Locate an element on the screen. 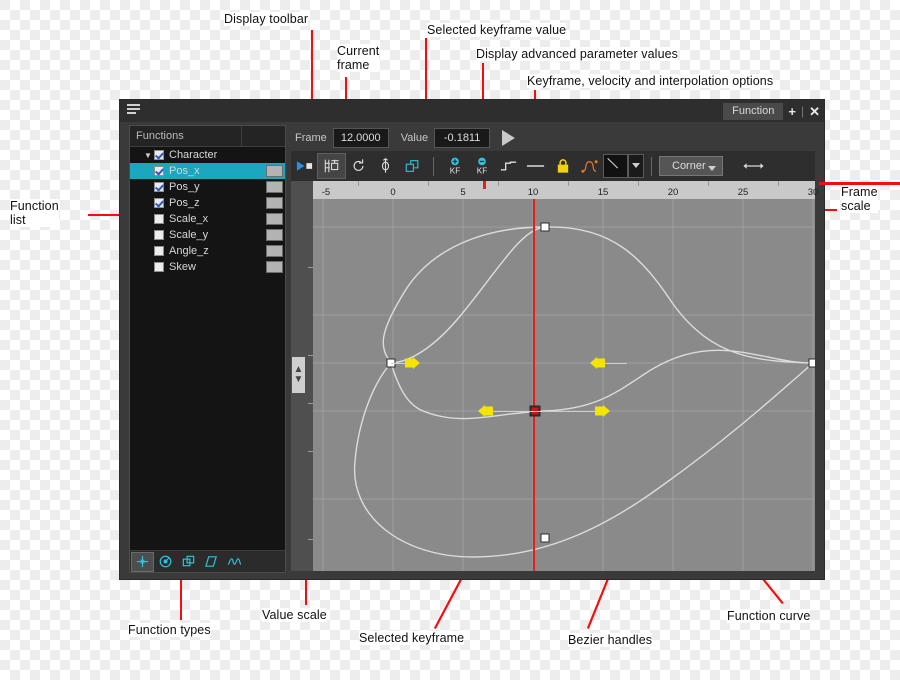 Image resolution: width=900 pixels, height=680 pixels. header-separator is located at coordinates (241, 136).